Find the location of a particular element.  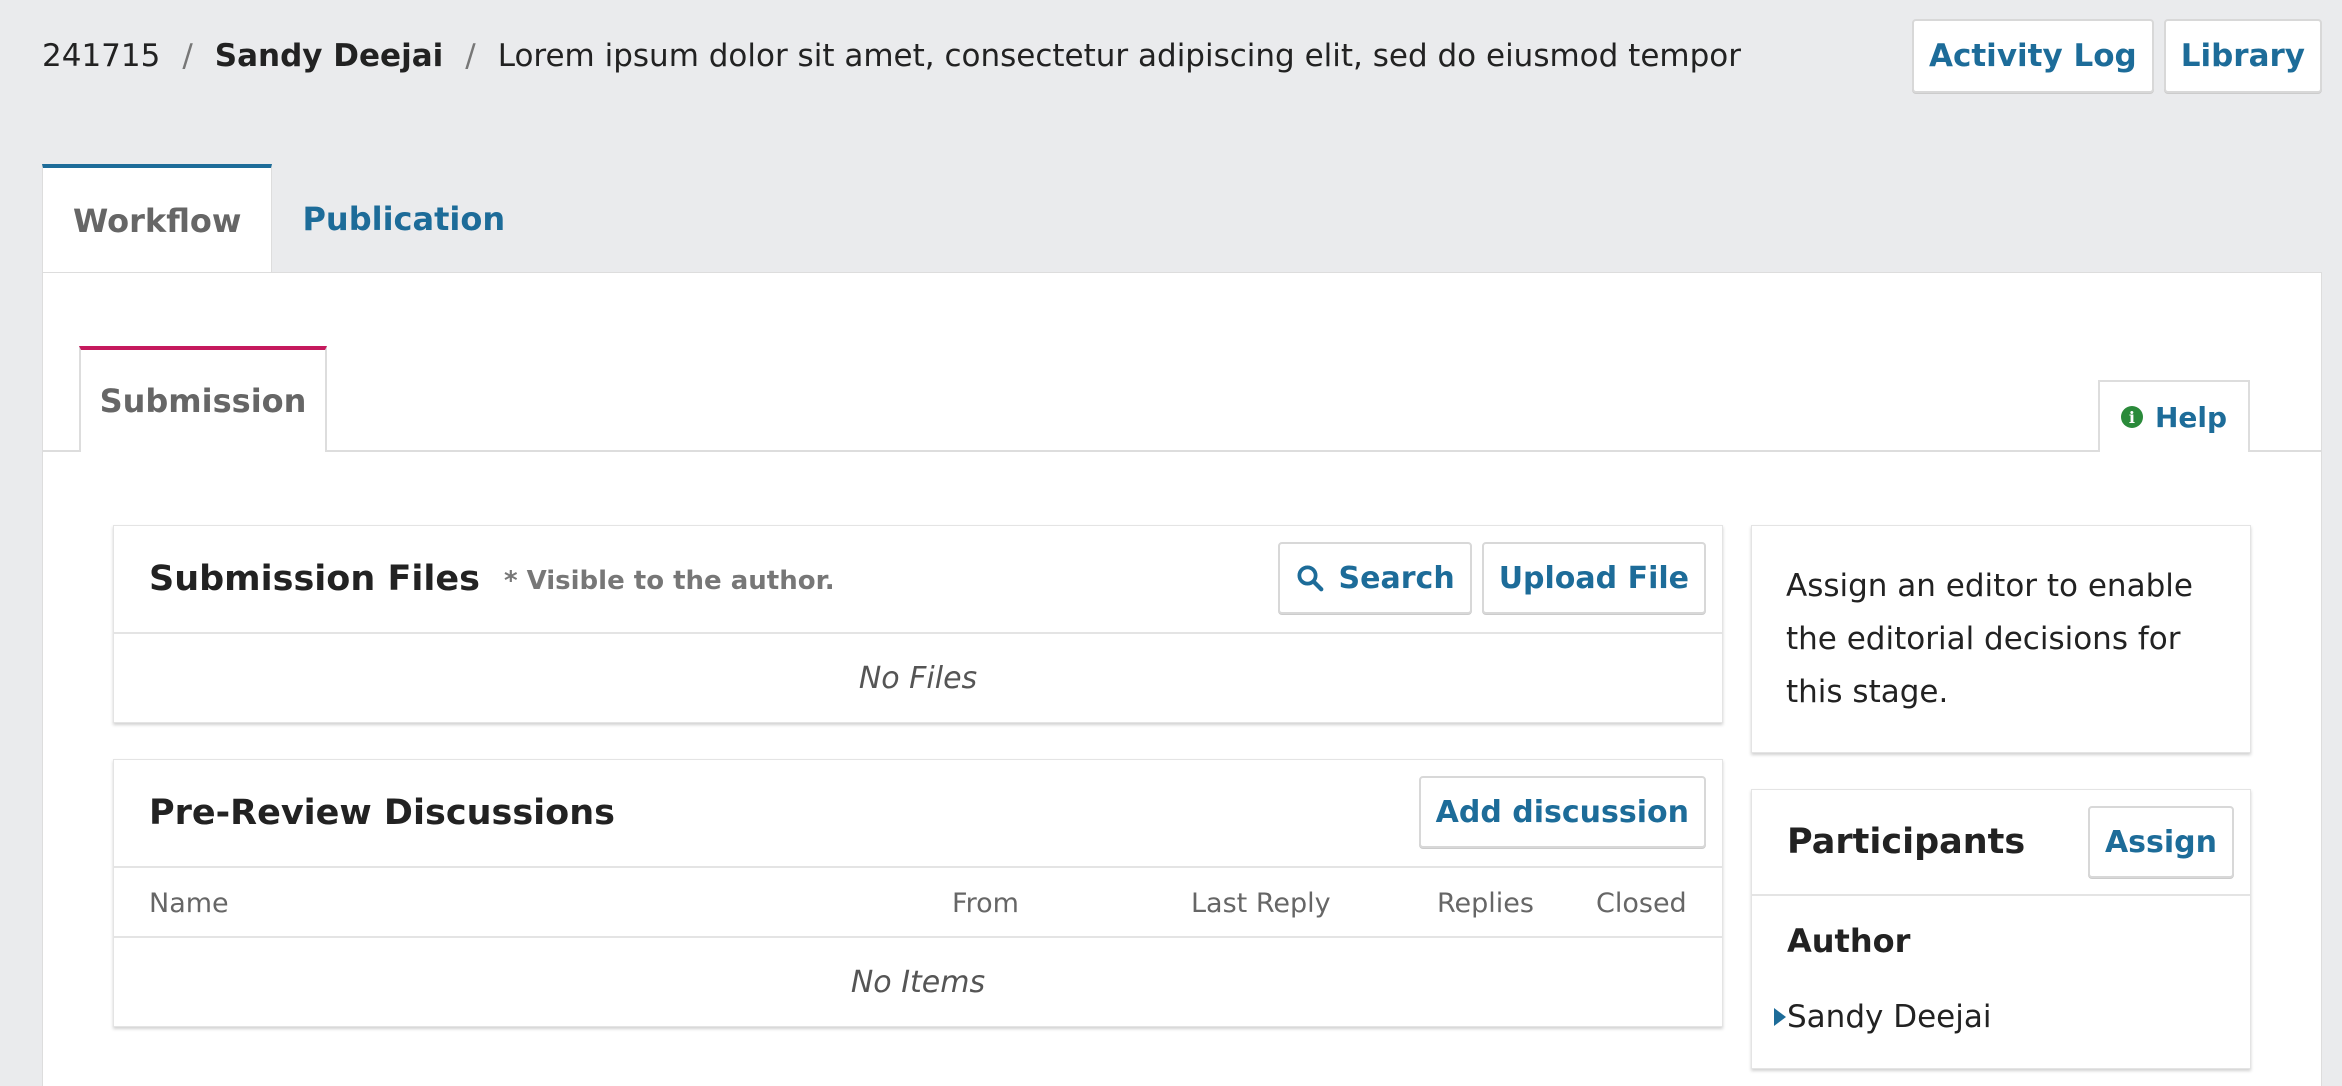

help-label: Help is located at coordinates (2191, 417).